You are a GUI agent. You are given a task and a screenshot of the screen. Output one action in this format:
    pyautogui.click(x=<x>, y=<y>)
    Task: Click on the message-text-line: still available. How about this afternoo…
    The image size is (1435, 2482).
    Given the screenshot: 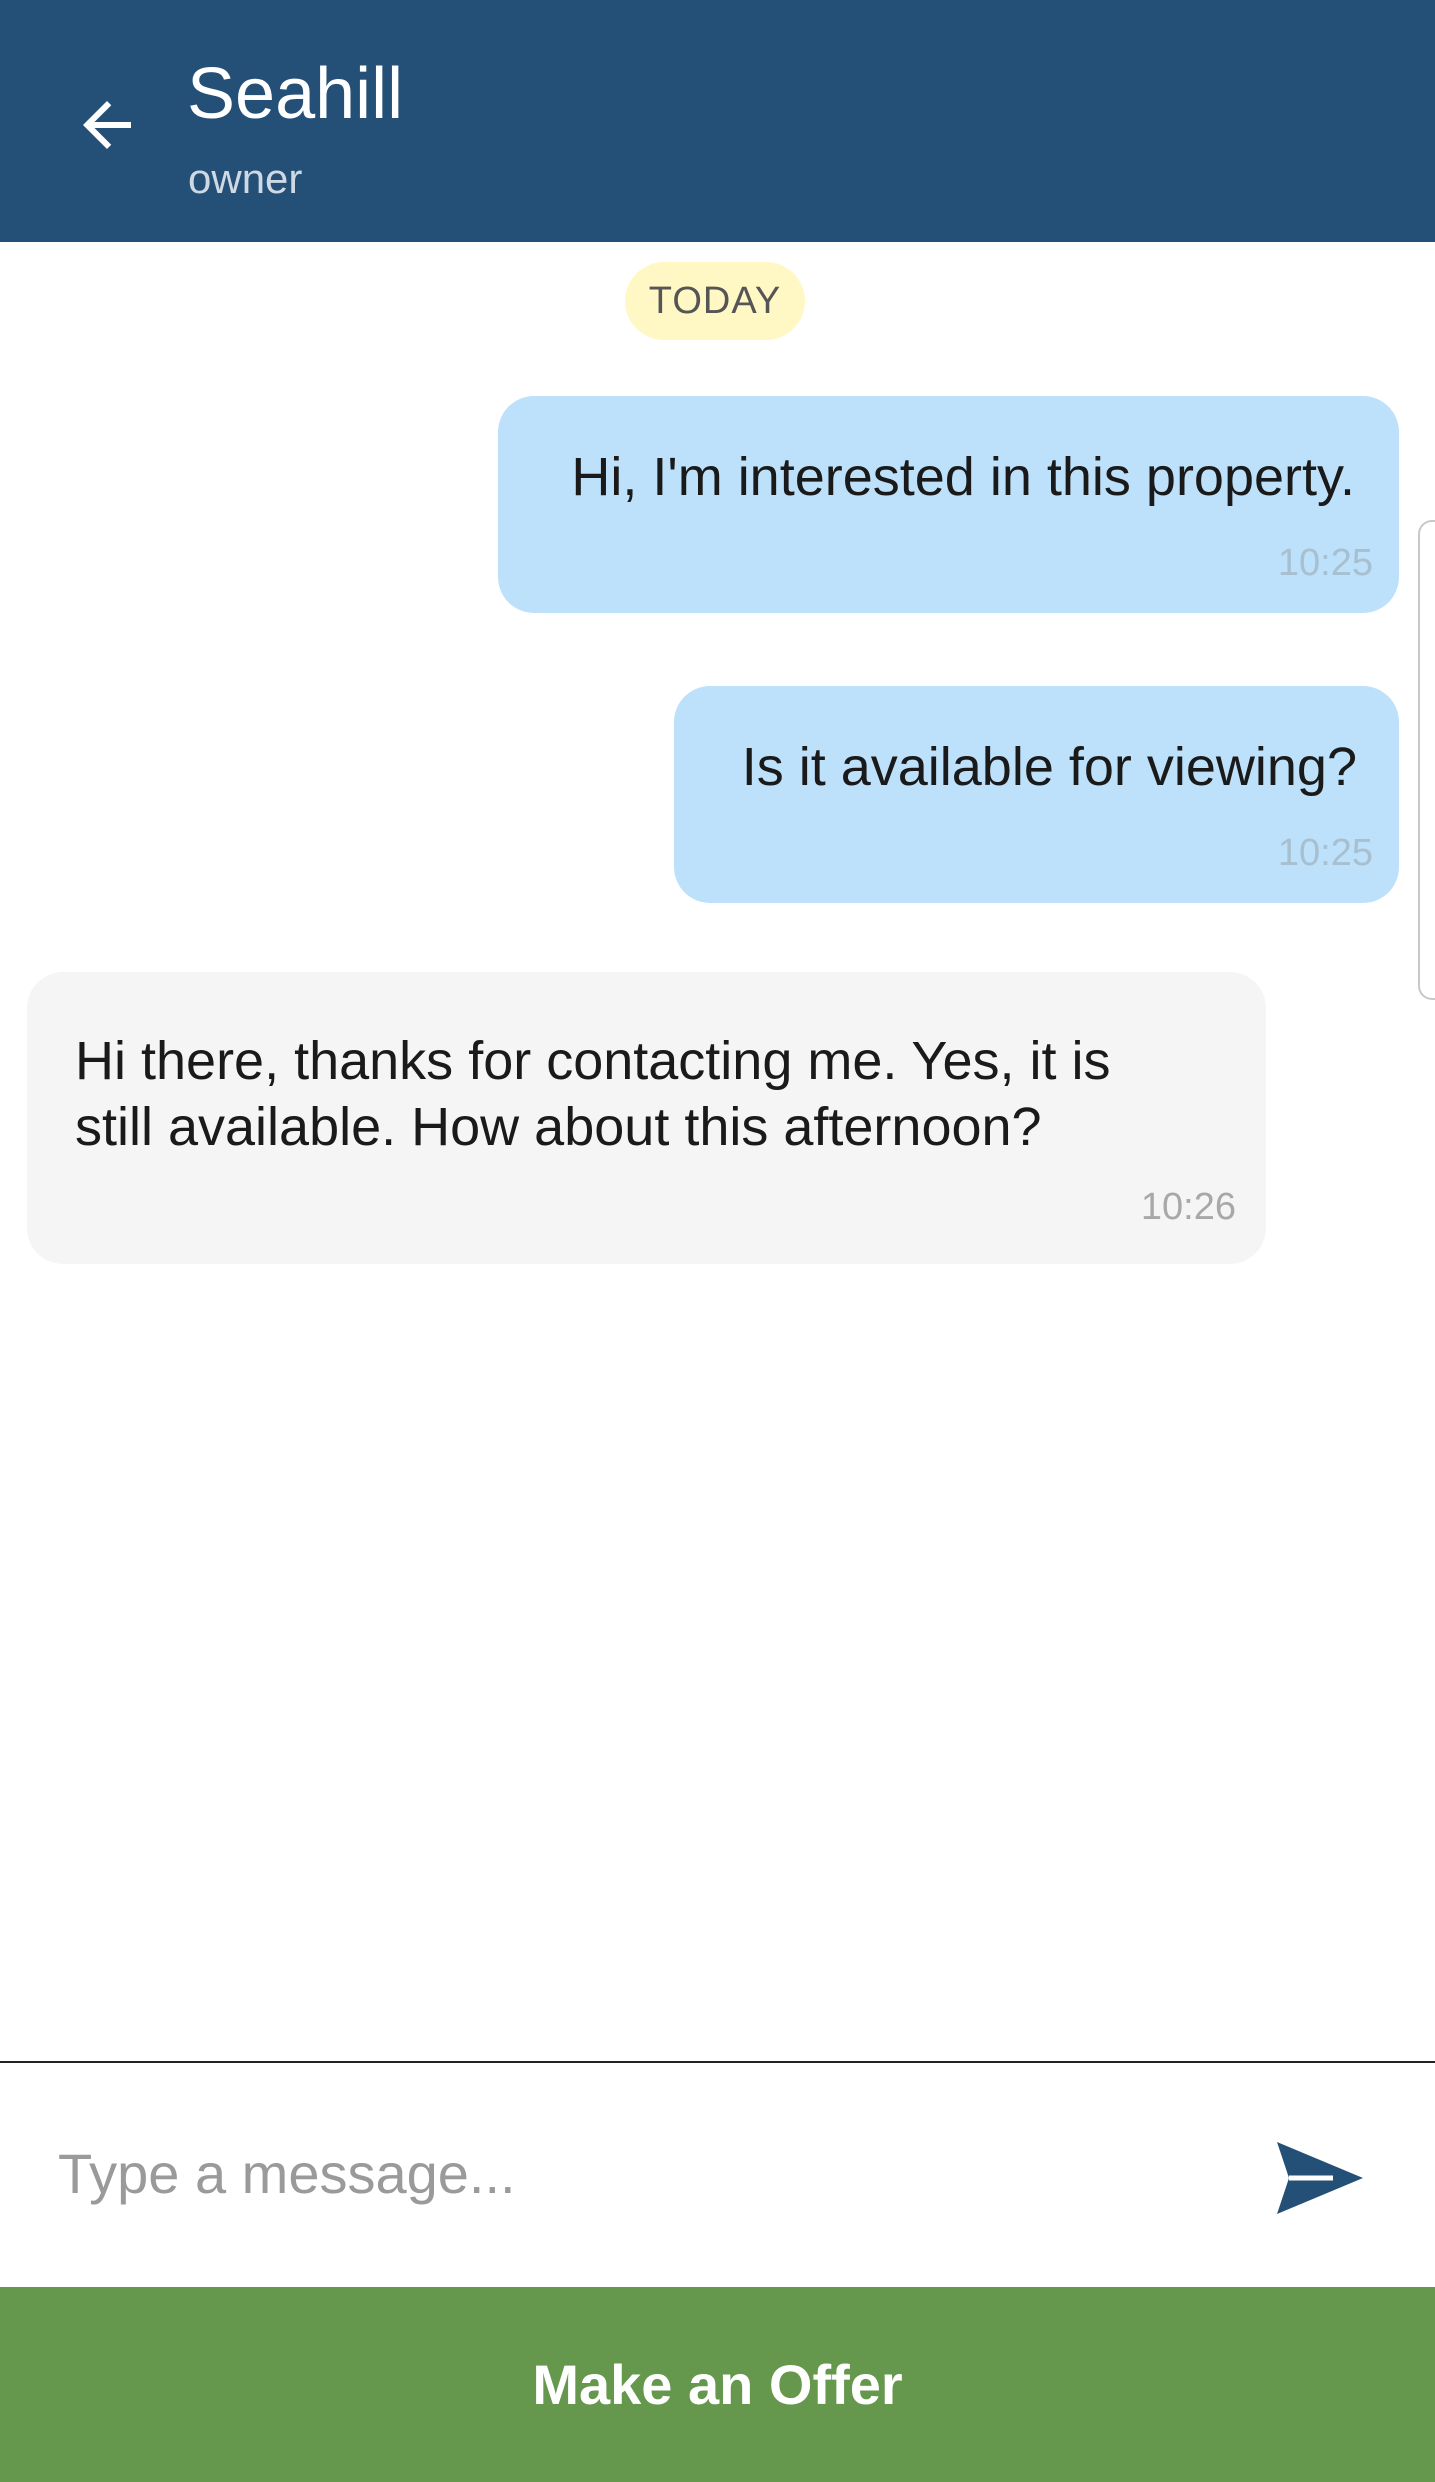 What is the action you would take?
    pyautogui.click(x=558, y=1127)
    